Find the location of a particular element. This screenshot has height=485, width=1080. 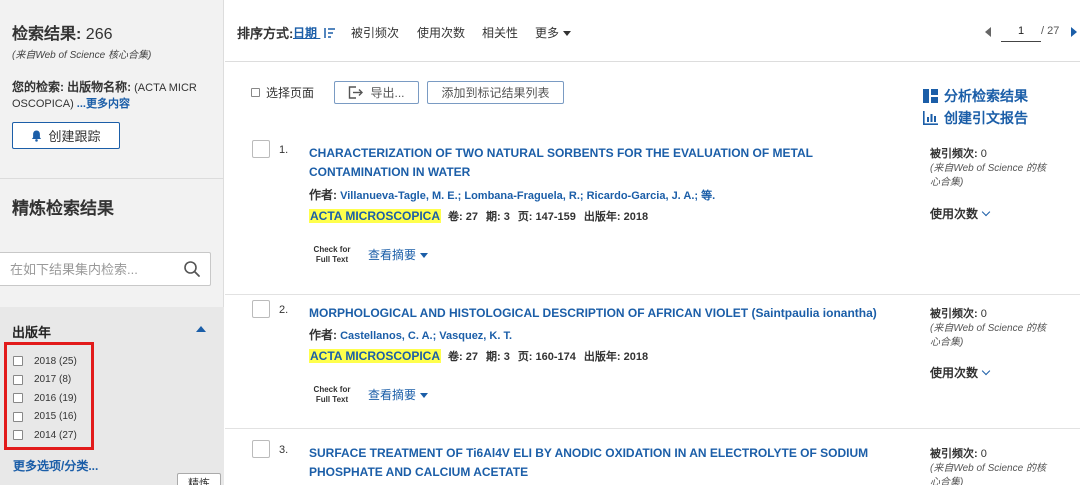

sort-option-citations: 被引频次 is located at coordinates (375, 32).